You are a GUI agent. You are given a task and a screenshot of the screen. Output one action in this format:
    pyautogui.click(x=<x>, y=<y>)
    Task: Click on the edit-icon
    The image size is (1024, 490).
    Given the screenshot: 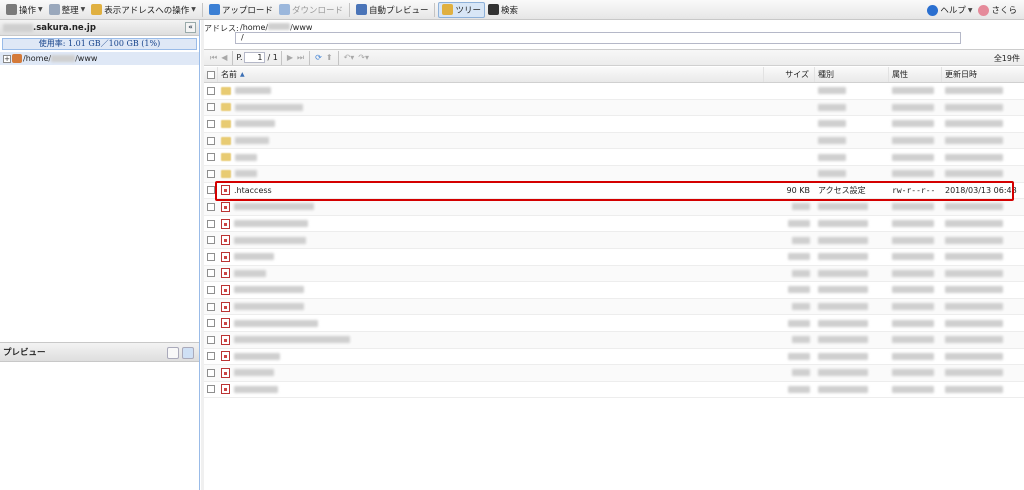 What is the action you would take?
    pyautogui.click(x=173, y=353)
    